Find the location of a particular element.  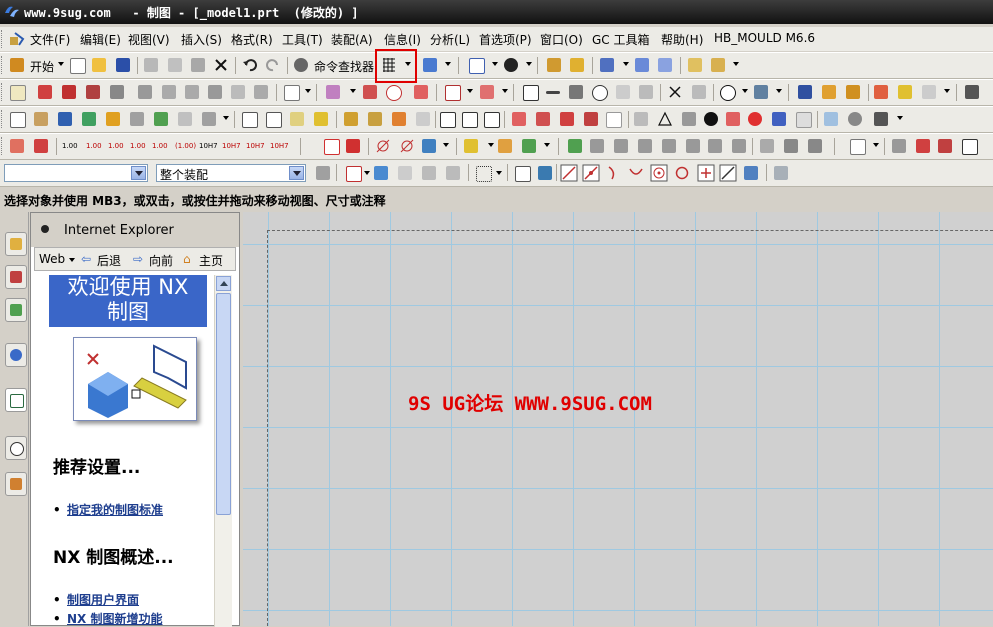

sheet-body-icon is located at coordinates (453, 173).